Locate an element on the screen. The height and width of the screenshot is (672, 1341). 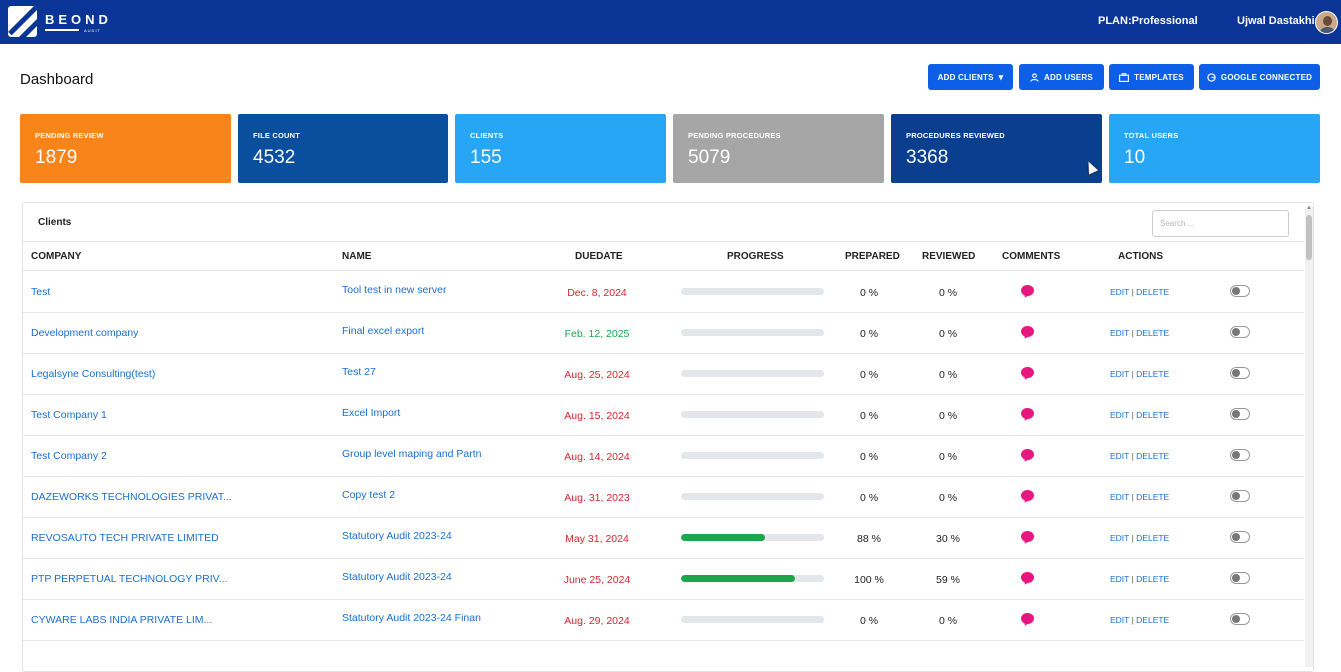
add-clients-button: ADD CLIENTS ▾ is located at coordinates (970, 77).